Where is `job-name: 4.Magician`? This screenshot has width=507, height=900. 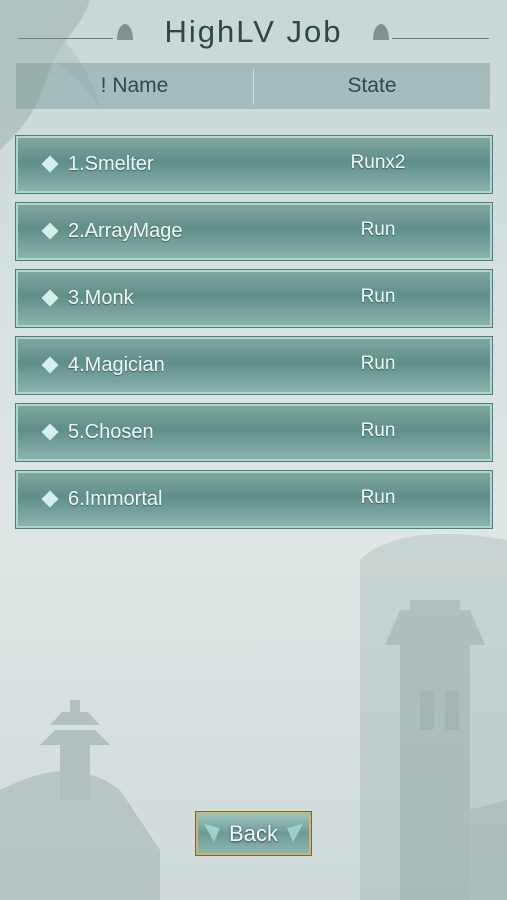
job-name: 4.Magician is located at coordinates (116, 365).